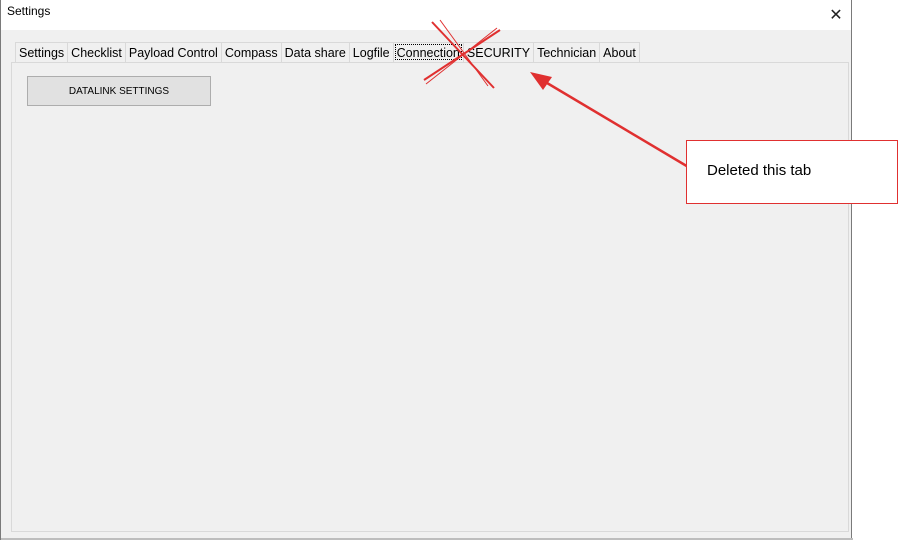 The height and width of the screenshot is (540, 898). I want to click on annotation-callout: Deleted this tab, so click(792, 172).